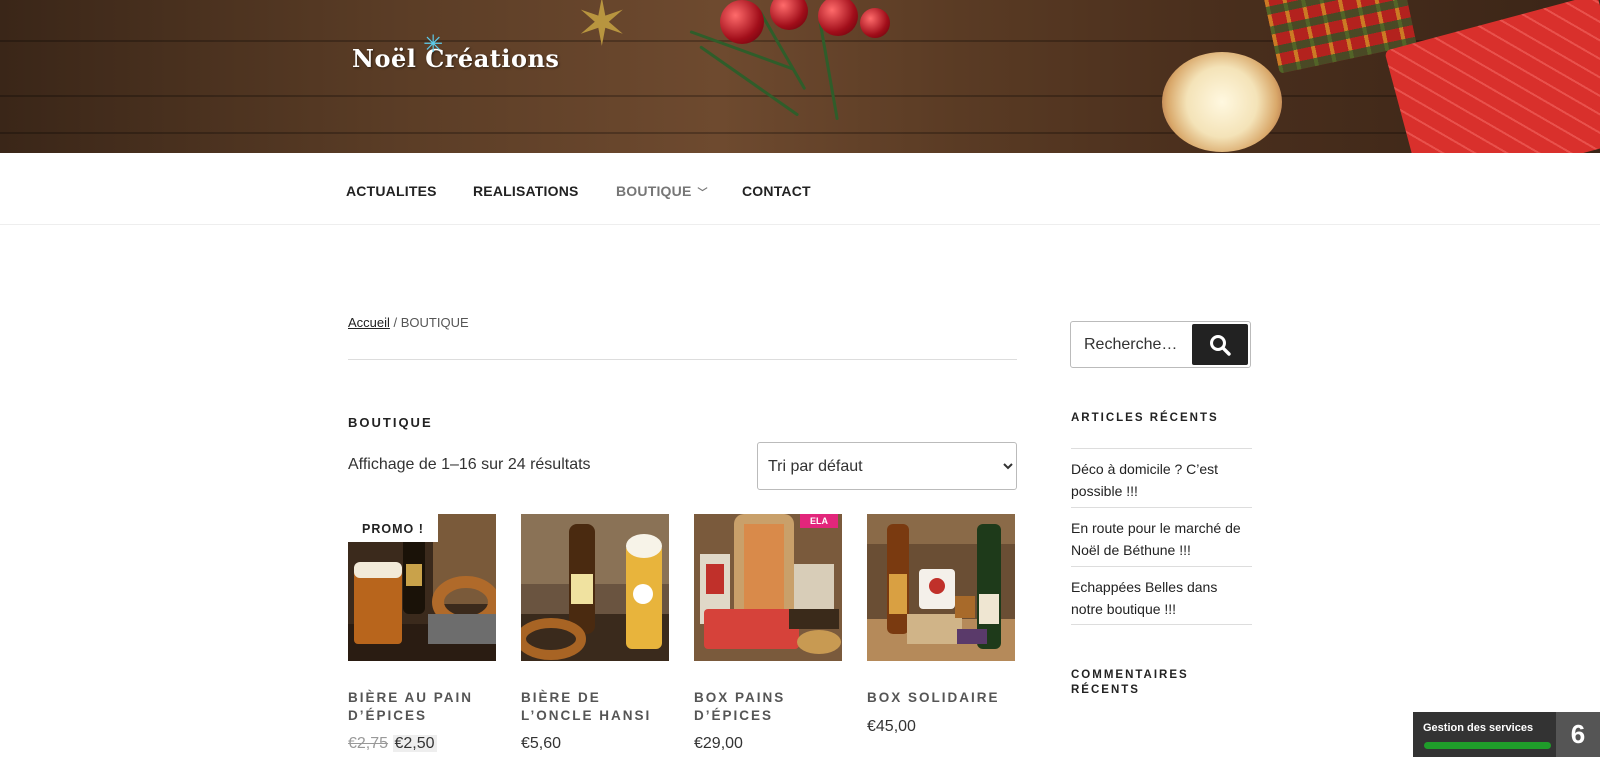 The image size is (1600, 757). Describe the element at coordinates (469, 464) in the screenshot. I see `result-count: Affichage de 1–16 sur 24 résultats` at that location.